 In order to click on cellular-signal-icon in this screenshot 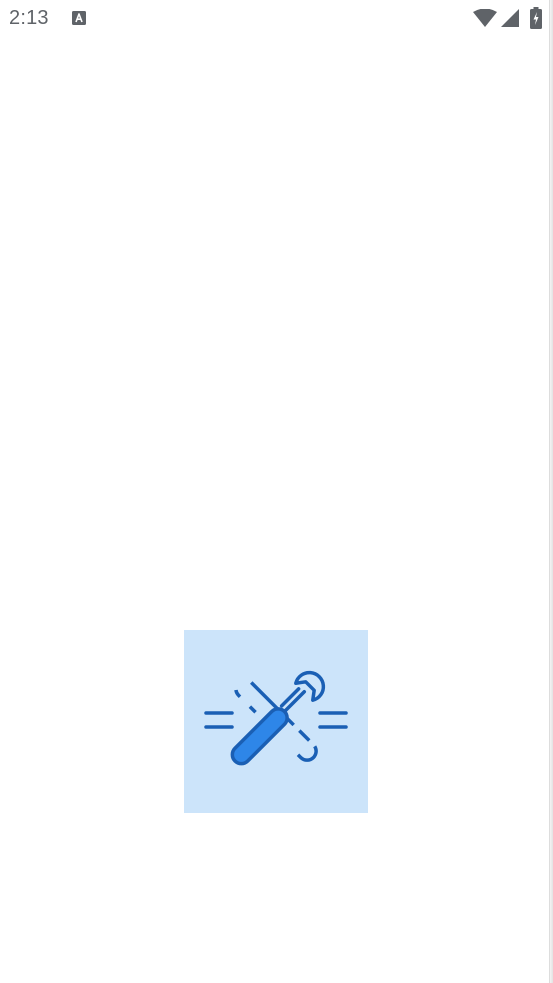, I will do `click(510, 18)`.